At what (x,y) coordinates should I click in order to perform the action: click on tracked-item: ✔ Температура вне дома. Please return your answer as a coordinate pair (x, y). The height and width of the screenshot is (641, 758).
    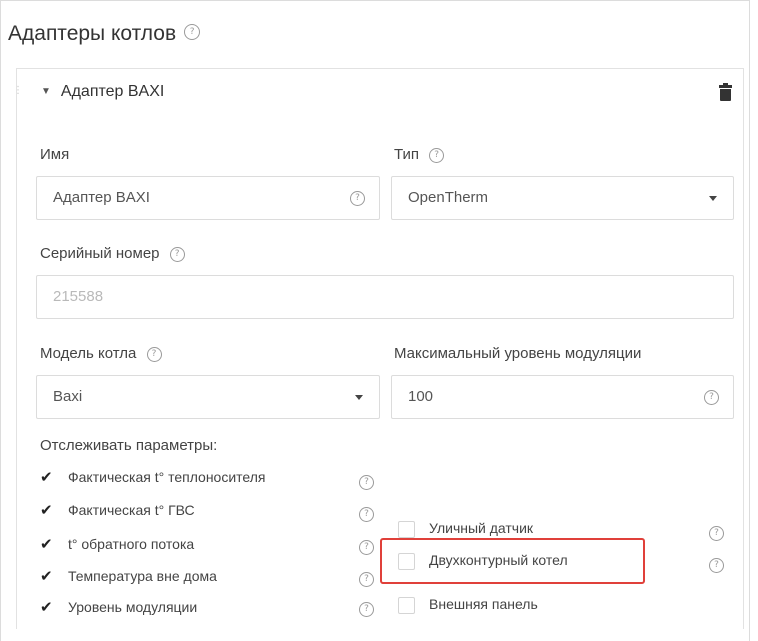
    Looking at the image, I should click on (128, 576).